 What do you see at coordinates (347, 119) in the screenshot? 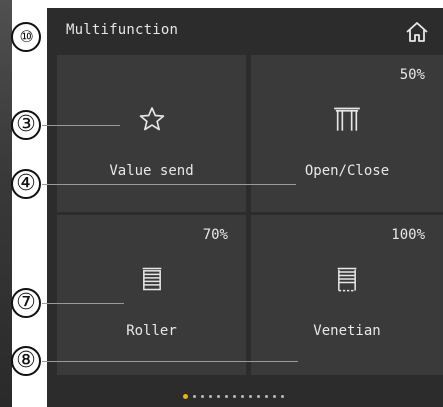
I see `curtain-icon` at bounding box center [347, 119].